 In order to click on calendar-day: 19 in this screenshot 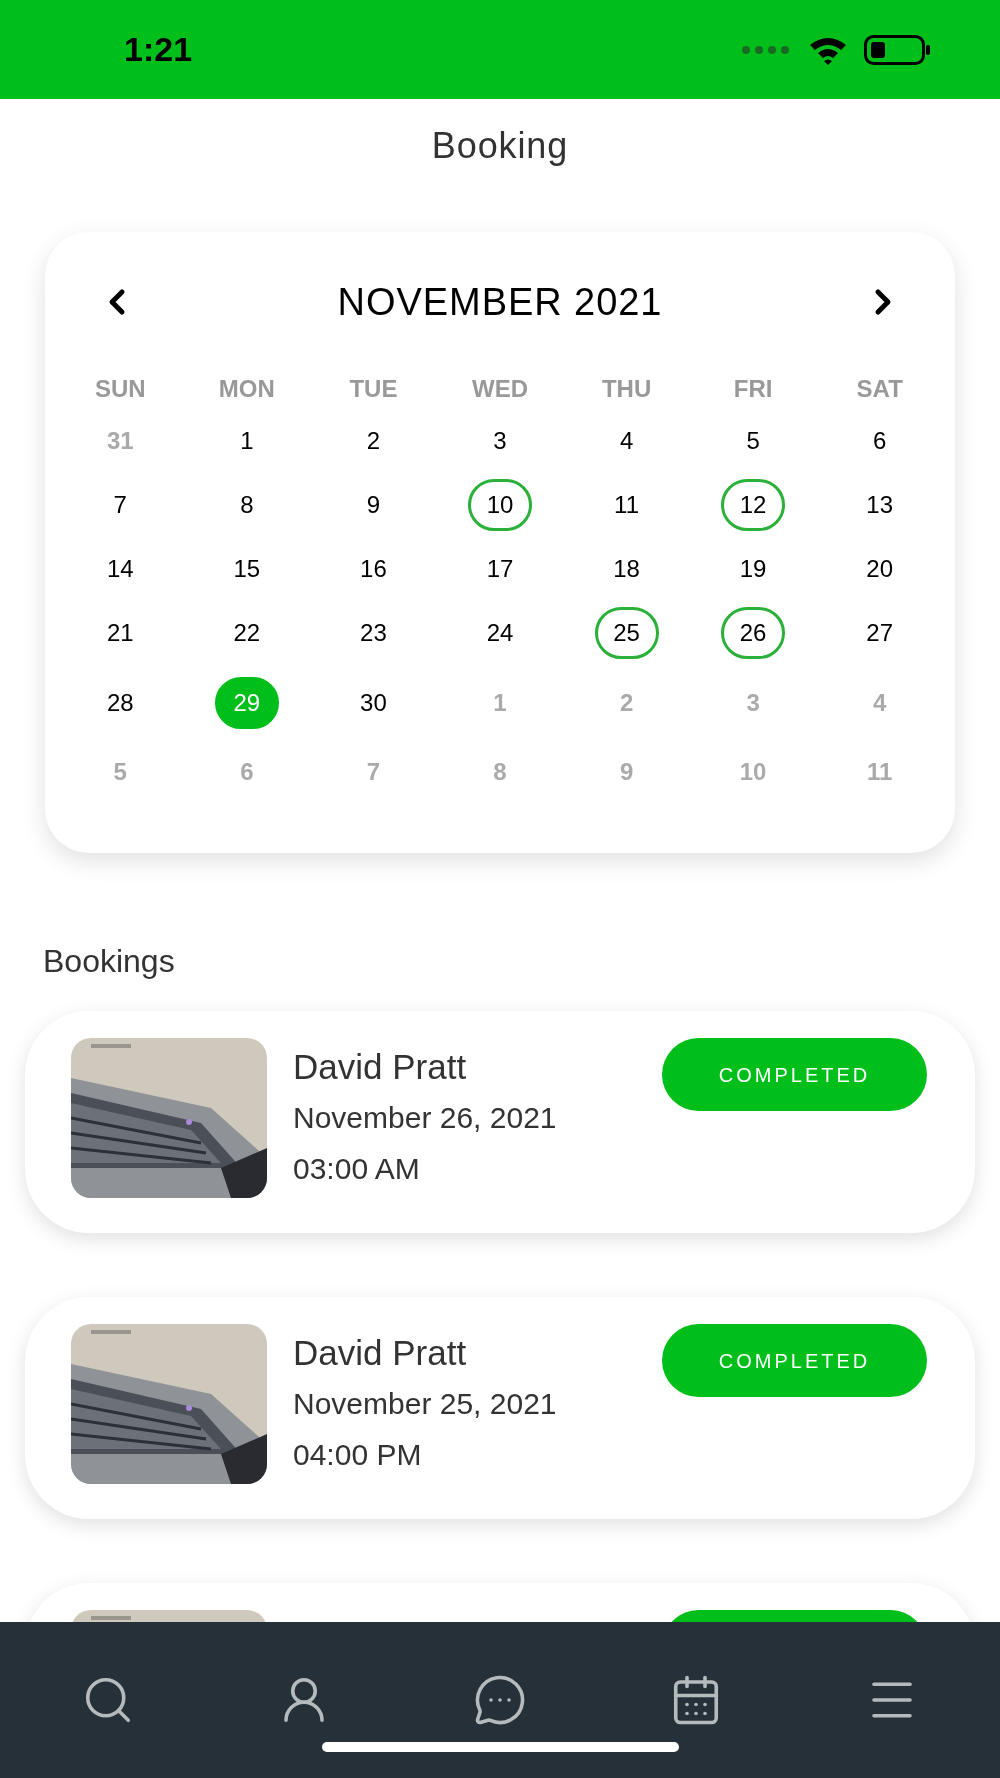, I will do `click(753, 569)`.